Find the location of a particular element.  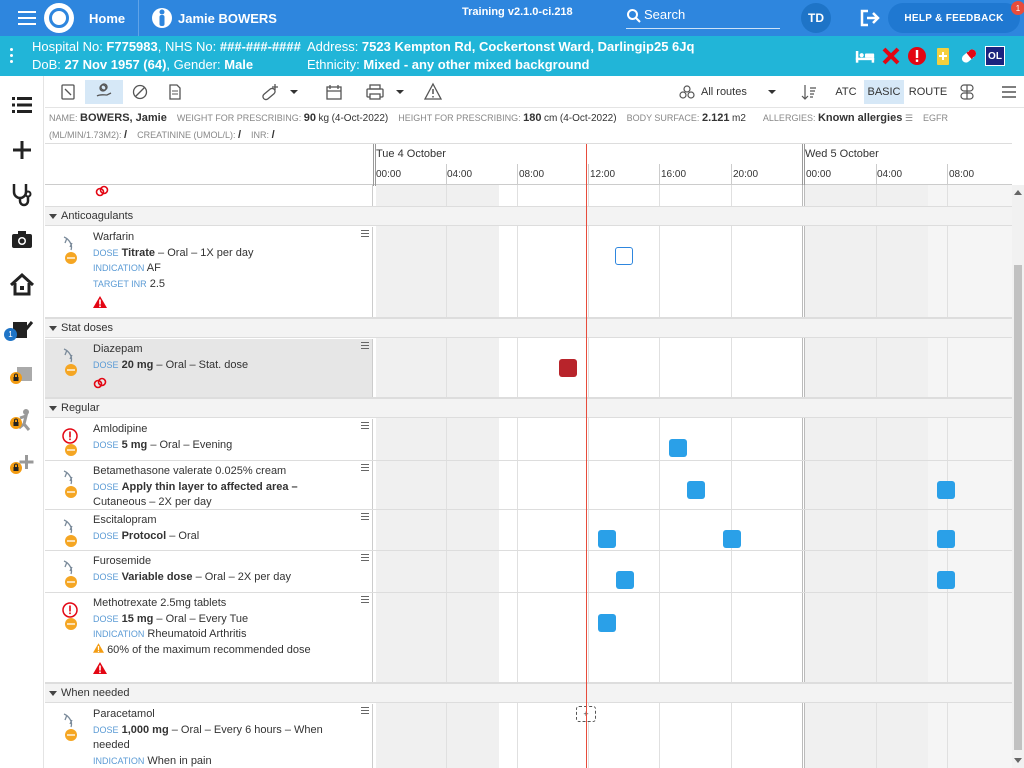

no-entry-icon is located at coordinates (140, 92).